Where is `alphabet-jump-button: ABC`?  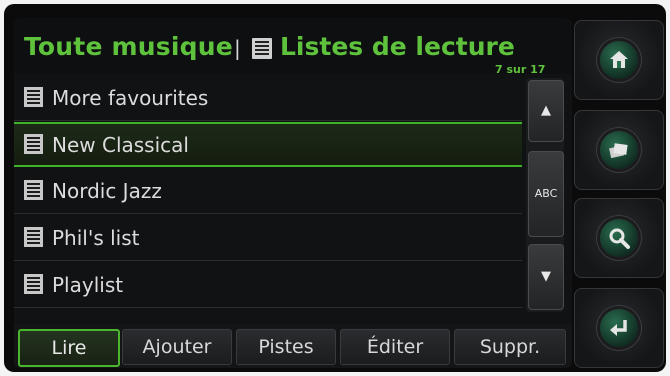
alphabet-jump-button: ABC is located at coordinates (546, 194).